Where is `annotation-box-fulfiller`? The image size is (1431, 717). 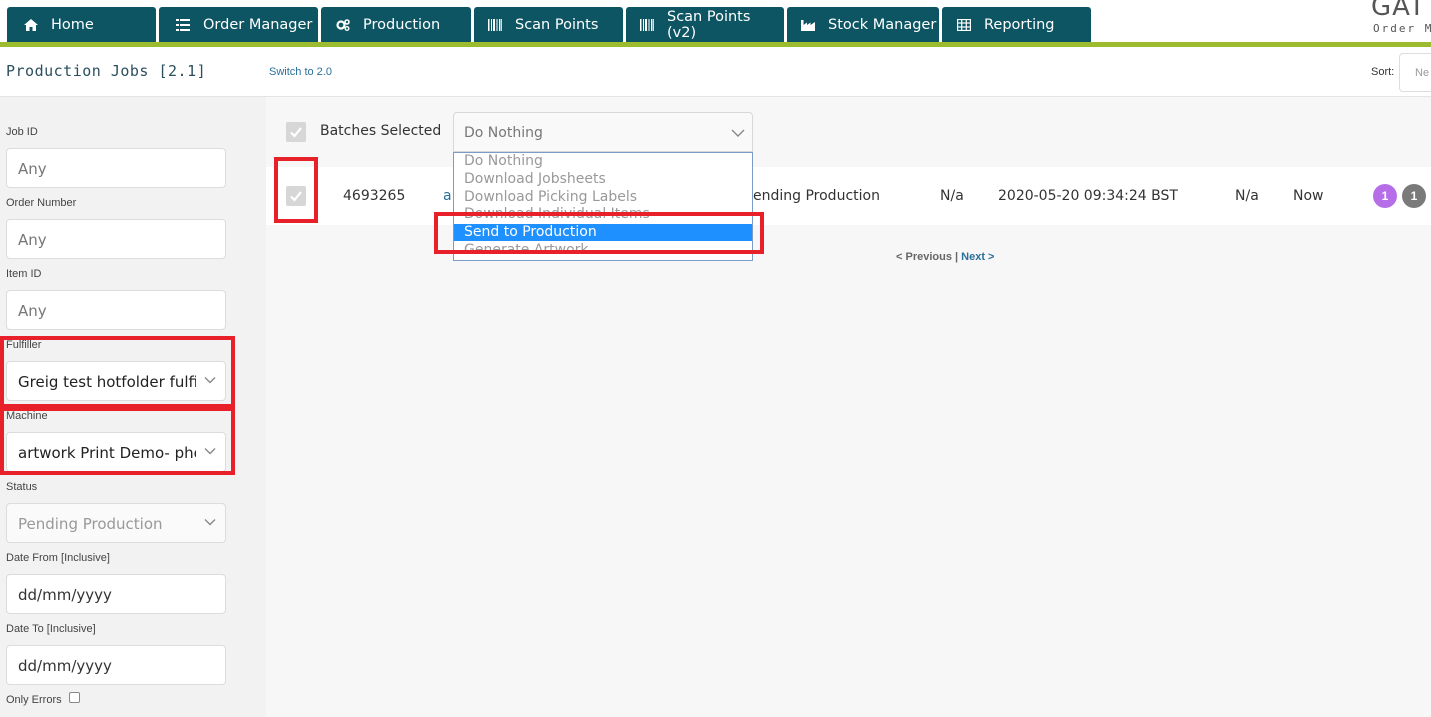 annotation-box-fulfiller is located at coordinates (117, 372).